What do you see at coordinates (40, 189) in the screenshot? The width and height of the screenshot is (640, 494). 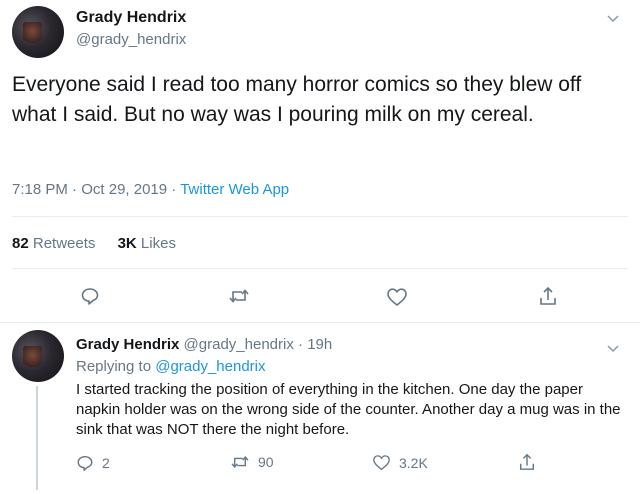 I see `tweet-time: 7:18 PM` at bounding box center [40, 189].